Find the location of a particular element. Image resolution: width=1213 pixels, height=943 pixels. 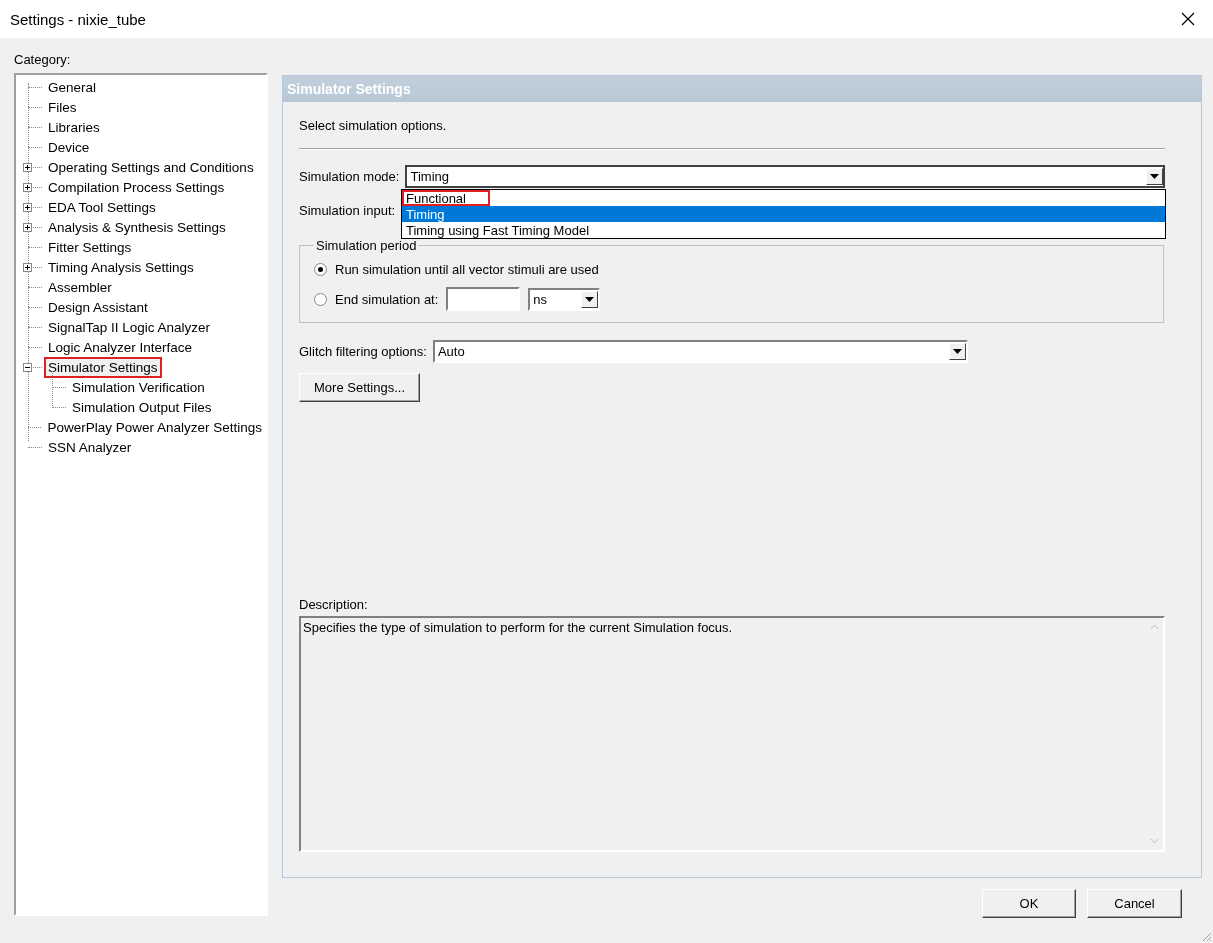

tree-item: EDA Tool Settings is located at coordinates (102, 207).